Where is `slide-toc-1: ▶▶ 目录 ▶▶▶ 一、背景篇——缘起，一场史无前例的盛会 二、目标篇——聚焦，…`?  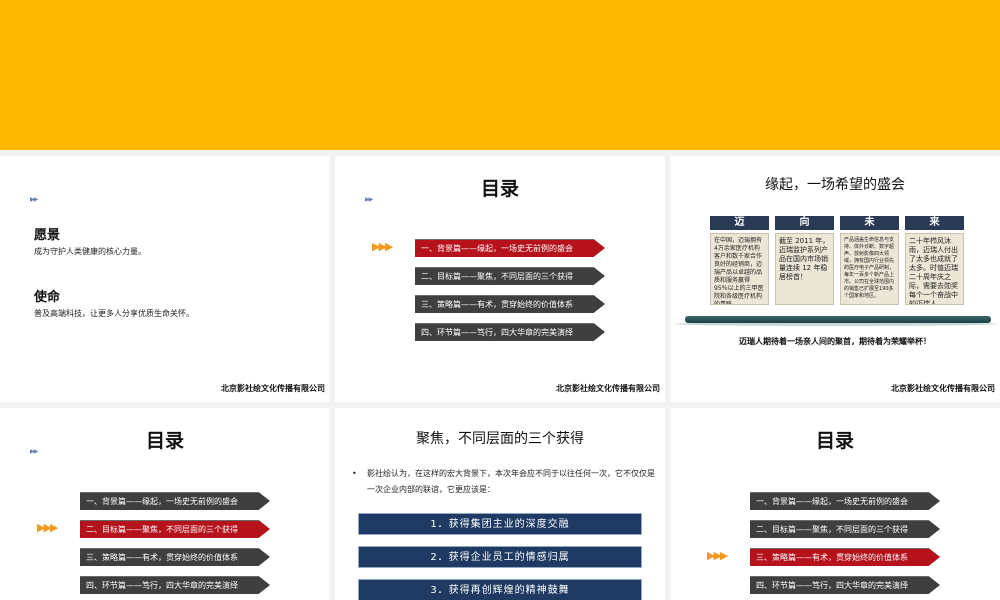
slide-toc-1: ▶▶ 目录 ▶▶▶ 一、背景篇——缘起，一场史无前例的盛会 二、目标篇——聚焦，… is located at coordinates (500, 279).